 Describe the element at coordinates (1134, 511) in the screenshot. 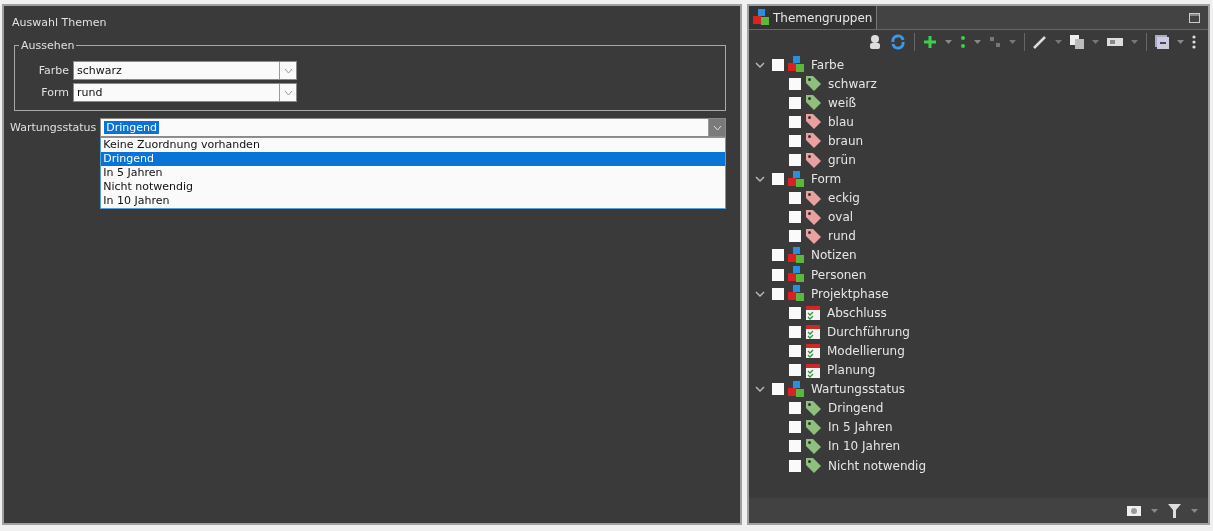

I see `badge-icon` at that location.